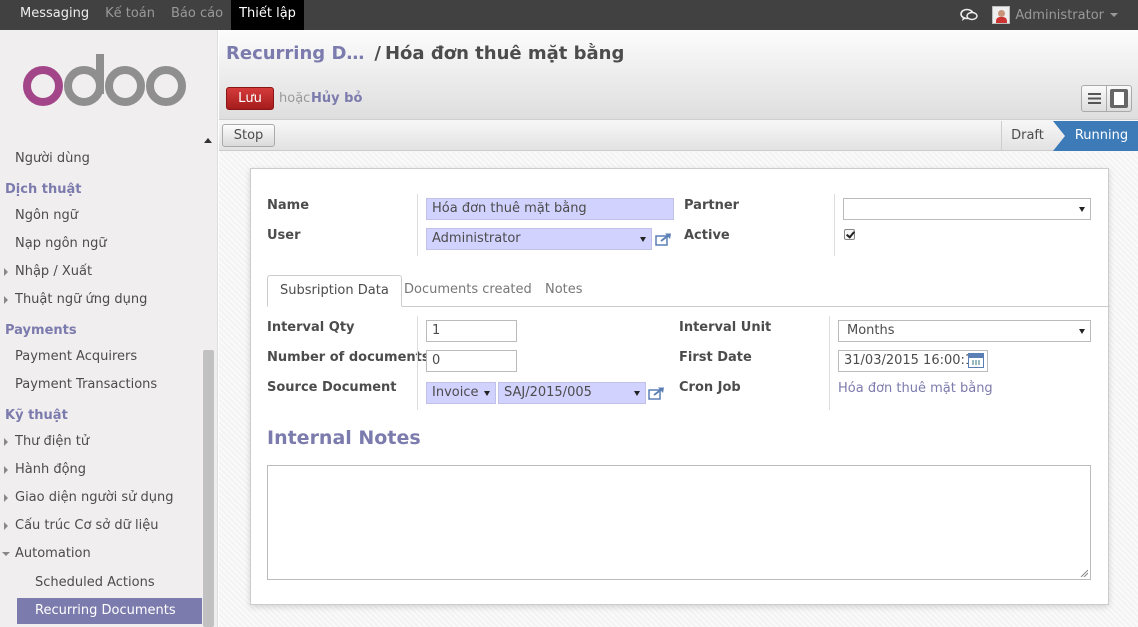 The width and height of the screenshot is (1138, 627). What do you see at coordinates (248, 135) in the screenshot?
I see `stop-button: Stop` at bounding box center [248, 135].